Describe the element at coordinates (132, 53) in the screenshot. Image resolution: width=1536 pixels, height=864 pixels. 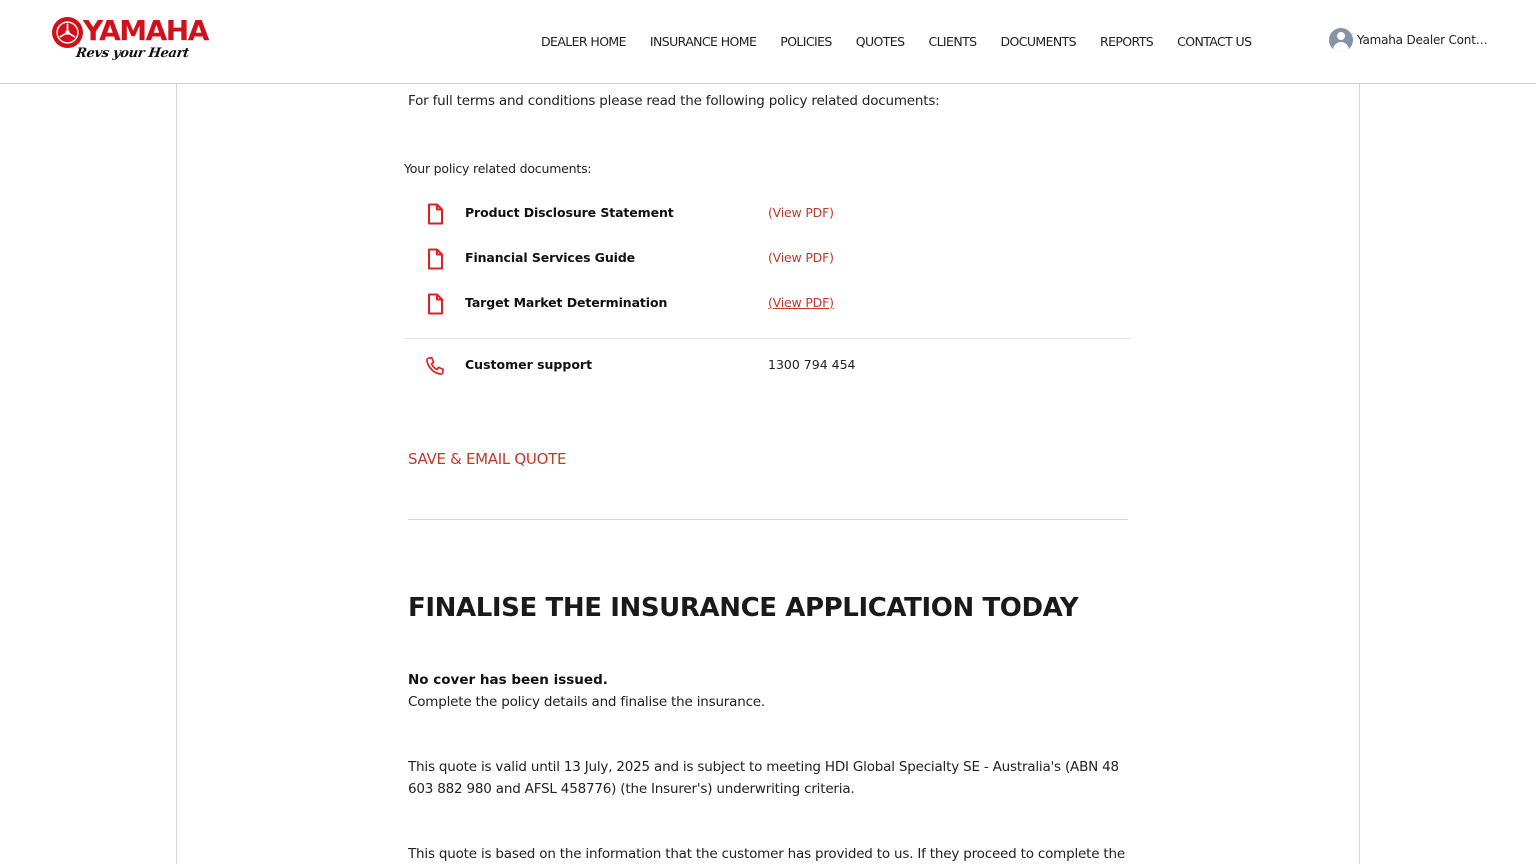
I see `logo-tagline: Revs your Heart` at that location.